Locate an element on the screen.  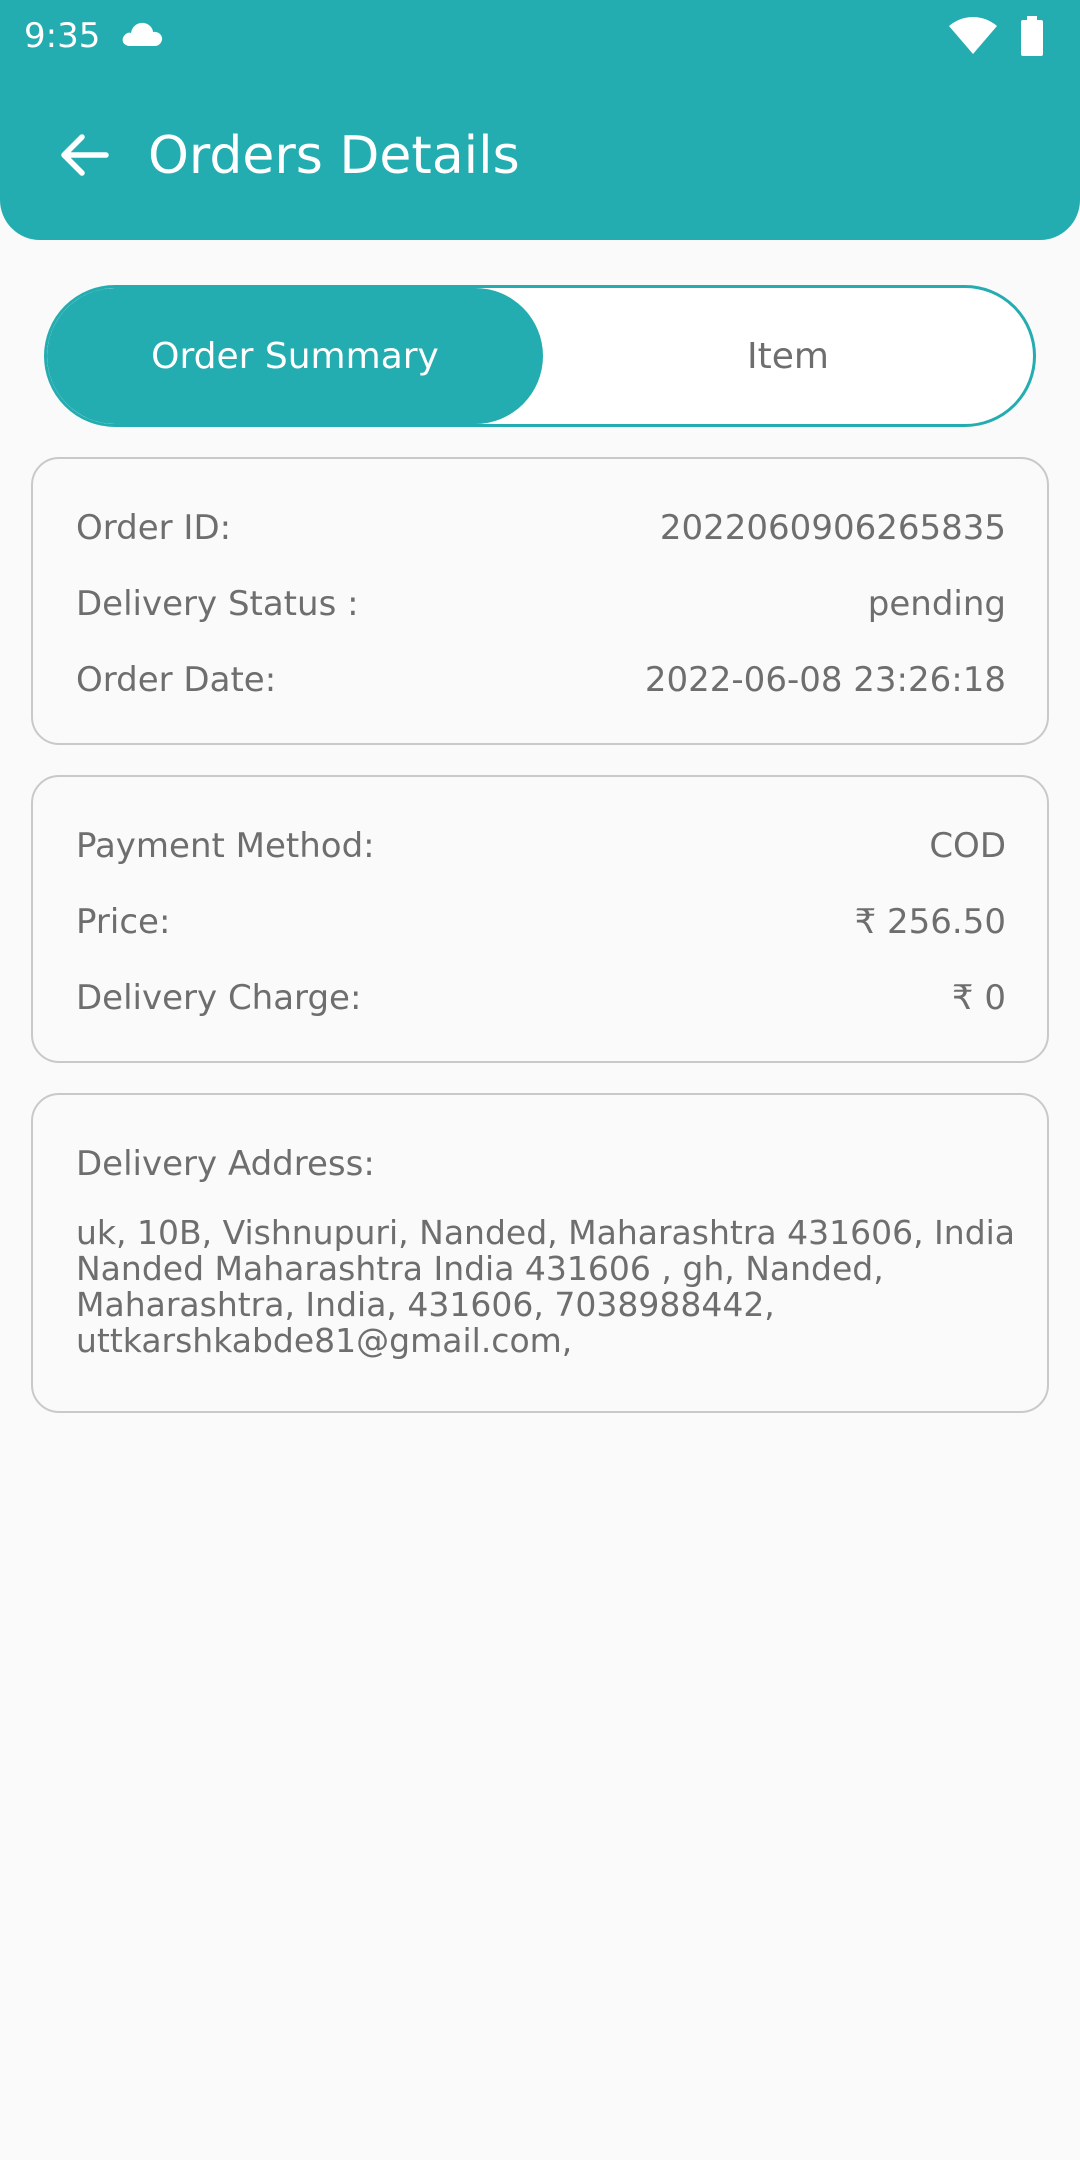
page-title: Orders Details is located at coordinates (334, 156).